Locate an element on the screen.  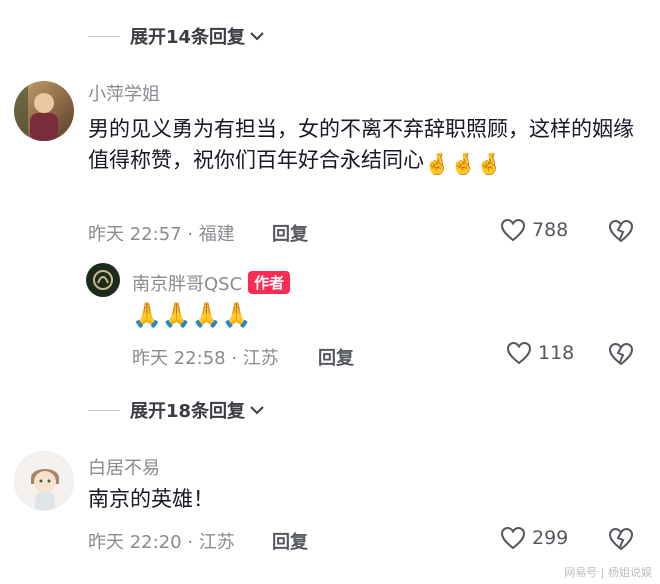
reply-time: 昨天 22:58 is located at coordinates (179, 358).